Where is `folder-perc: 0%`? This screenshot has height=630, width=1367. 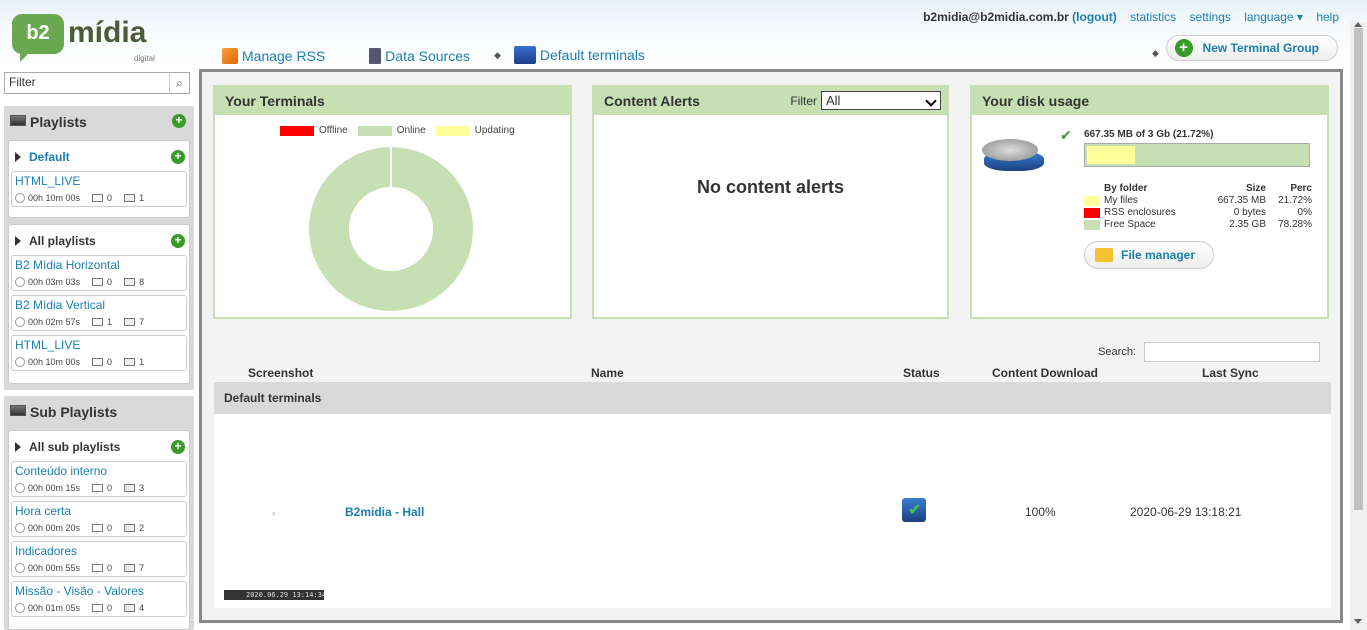 folder-perc: 0% is located at coordinates (1304, 212).